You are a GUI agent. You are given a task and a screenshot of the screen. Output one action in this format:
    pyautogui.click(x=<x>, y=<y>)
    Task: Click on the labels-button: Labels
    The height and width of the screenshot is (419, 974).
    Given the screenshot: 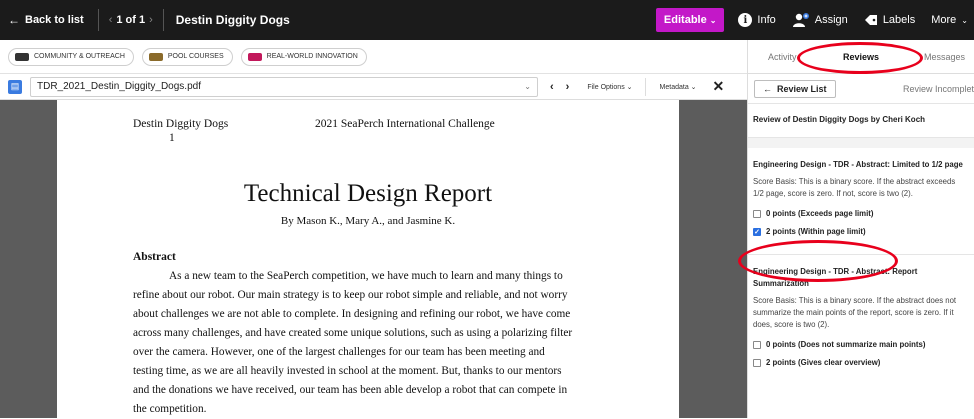 What is the action you would take?
    pyautogui.click(x=889, y=20)
    